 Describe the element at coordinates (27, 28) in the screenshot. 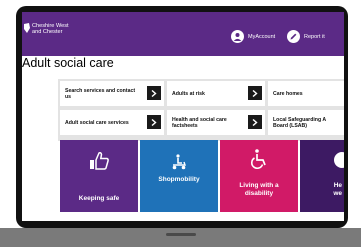

I see `crest-icon` at that location.